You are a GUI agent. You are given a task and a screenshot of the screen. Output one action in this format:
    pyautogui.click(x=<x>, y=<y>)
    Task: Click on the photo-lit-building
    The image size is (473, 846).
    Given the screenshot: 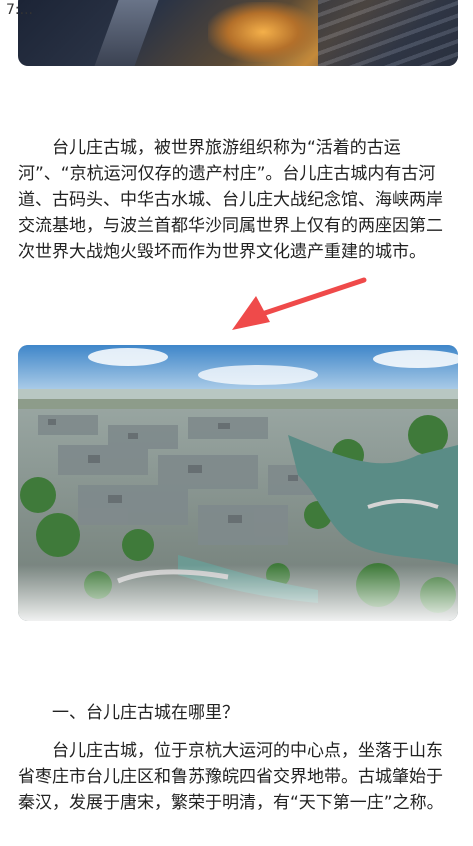 What is the action you would take?
    pyautogui.click(x=263, y=32)
    